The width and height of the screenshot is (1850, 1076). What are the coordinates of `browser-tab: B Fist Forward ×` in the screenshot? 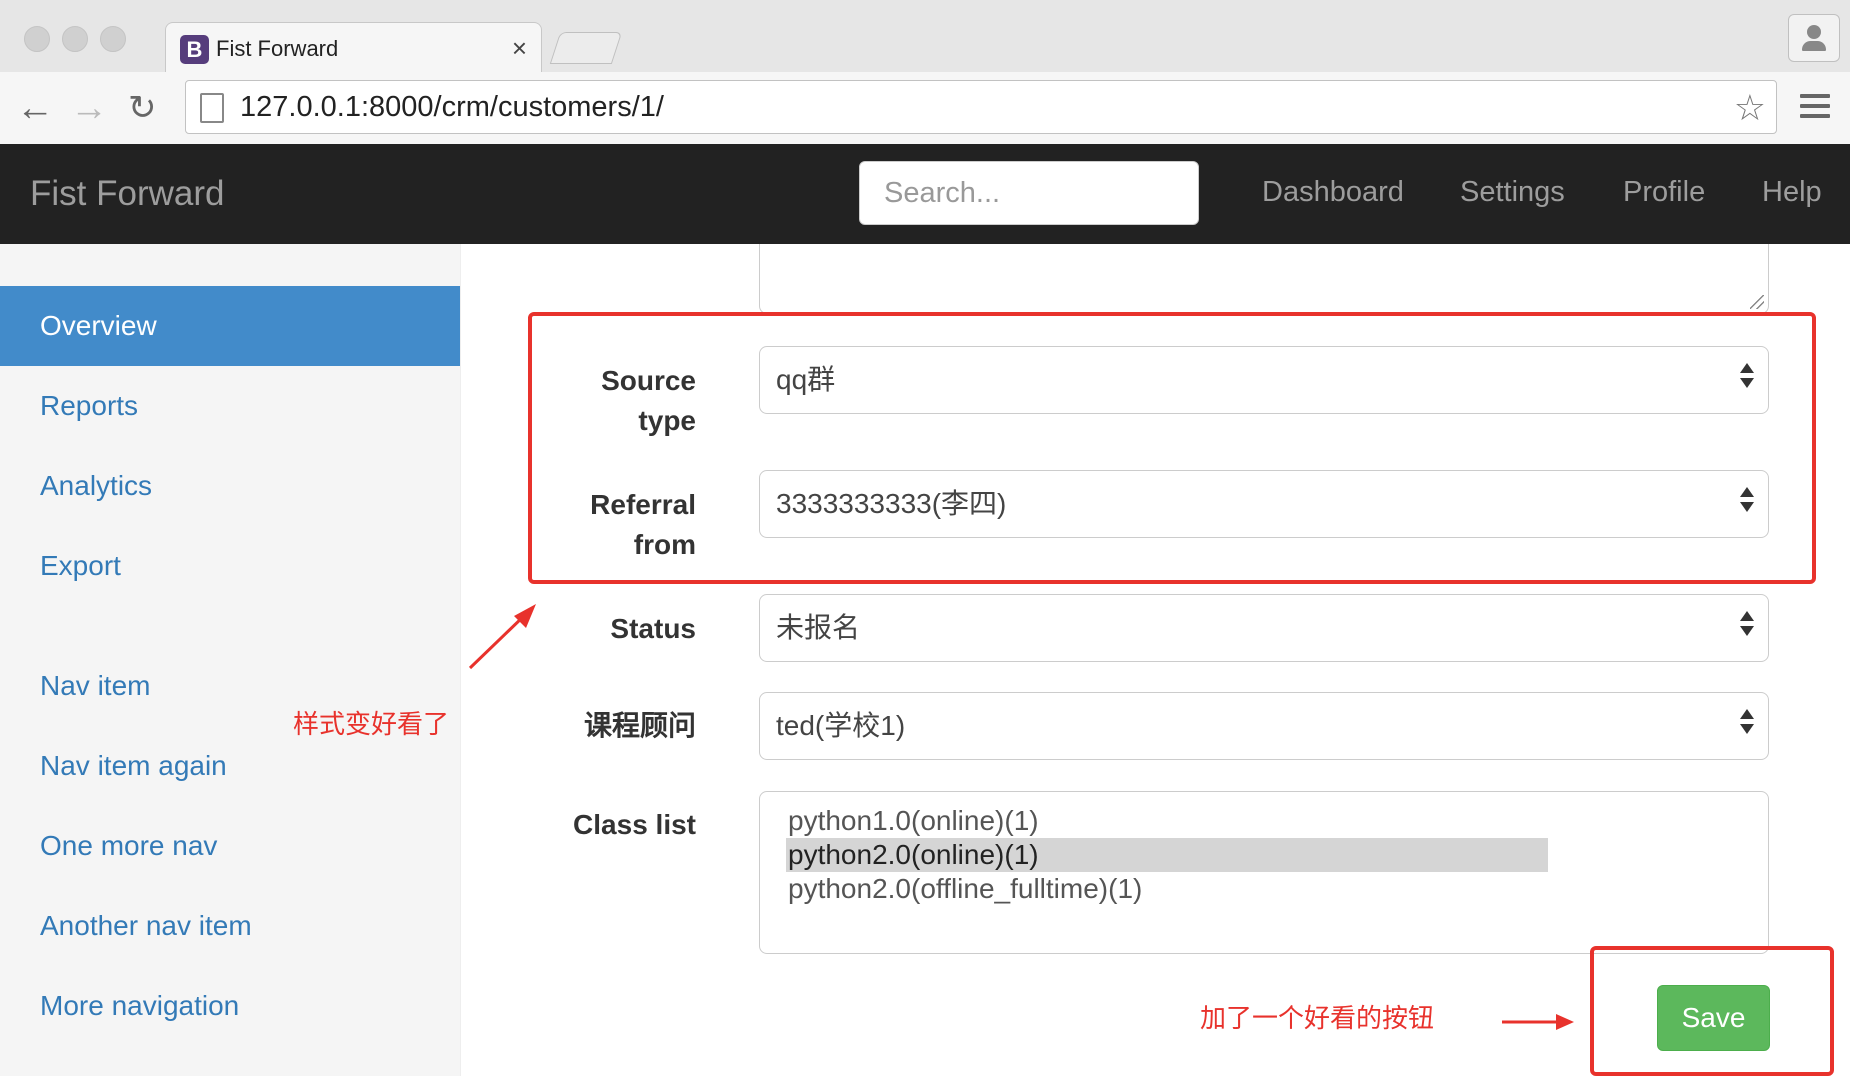 It's located at (353, 48).